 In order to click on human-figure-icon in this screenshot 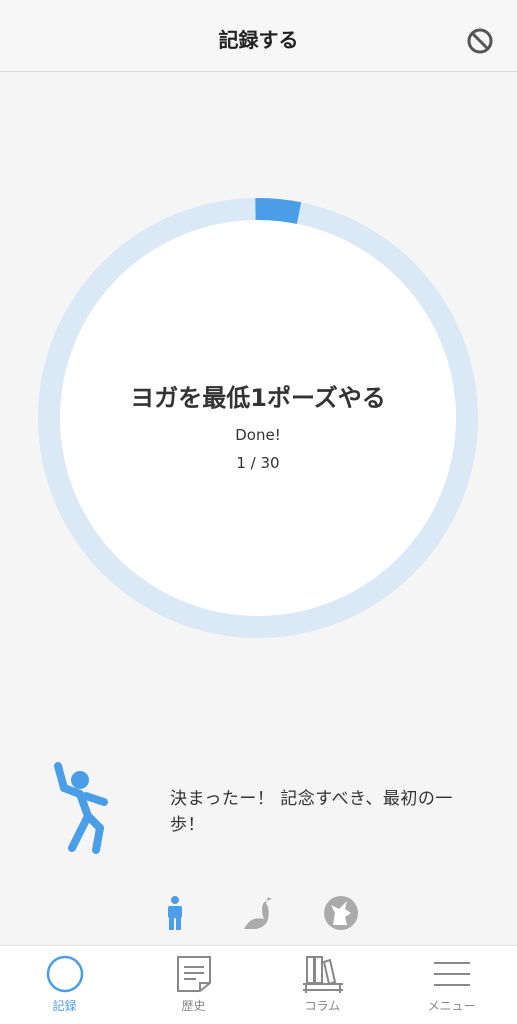, I will do `click(175, 913)`.